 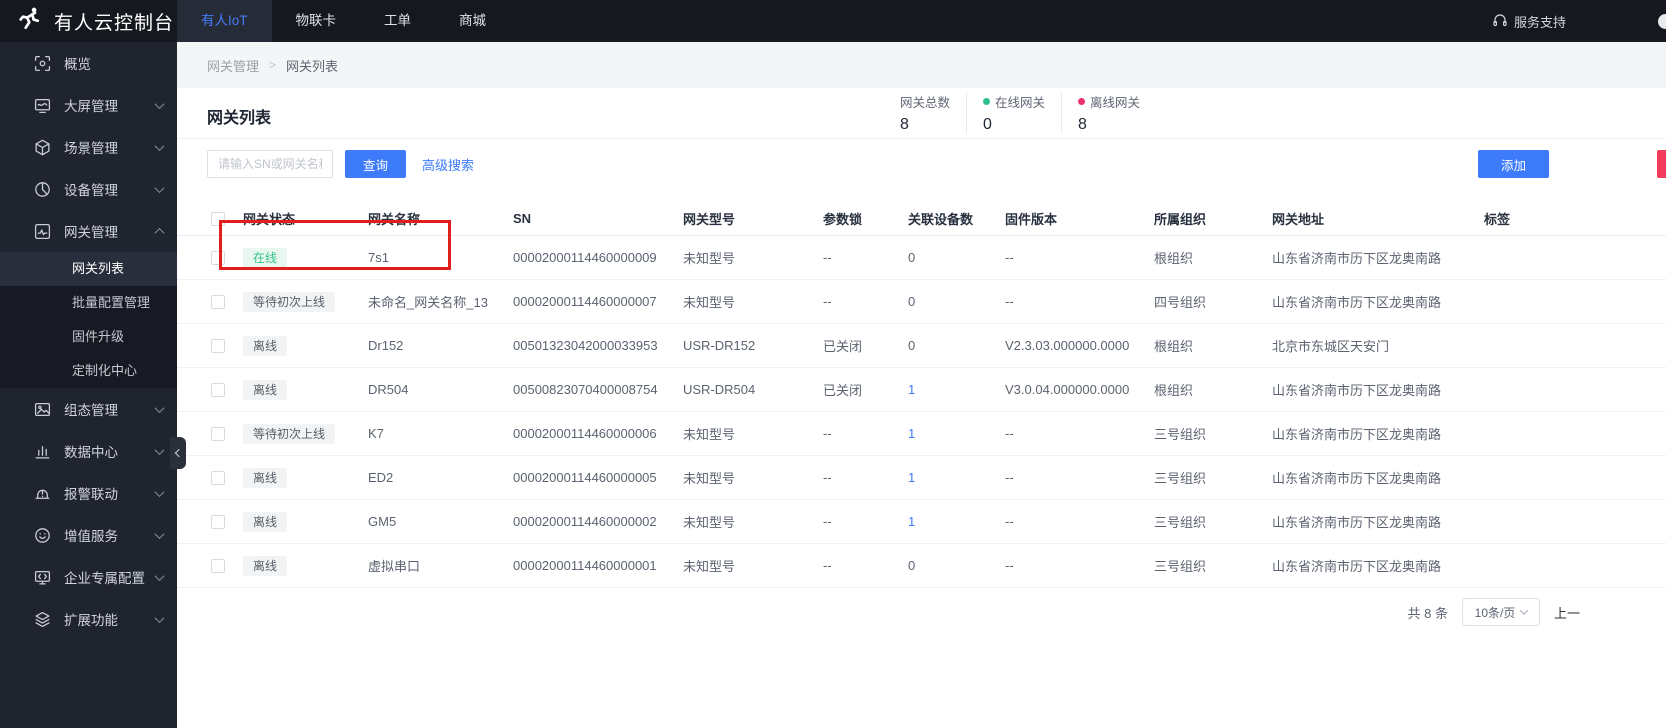 I want to click on sn-value: 00500823070400008754, so click(x=585, y=389).